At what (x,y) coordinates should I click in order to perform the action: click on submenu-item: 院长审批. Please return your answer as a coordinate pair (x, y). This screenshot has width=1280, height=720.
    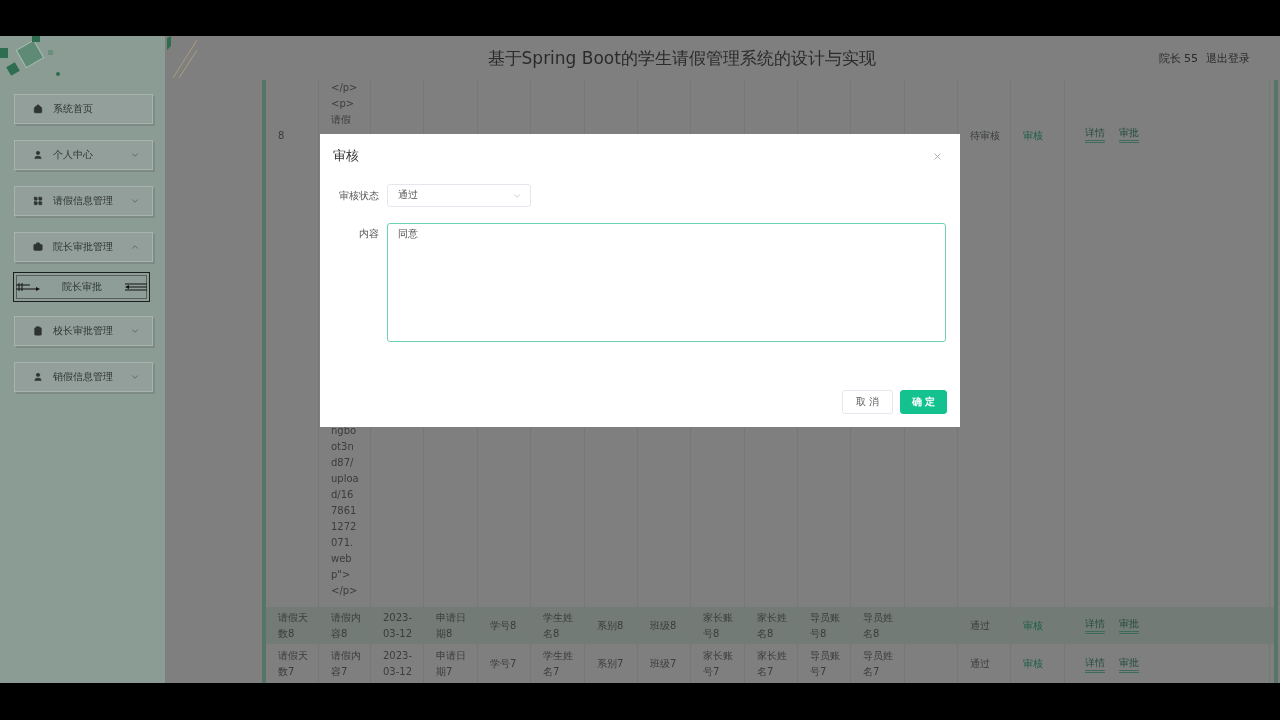
    Looking at the image, I should click on (81, 287).